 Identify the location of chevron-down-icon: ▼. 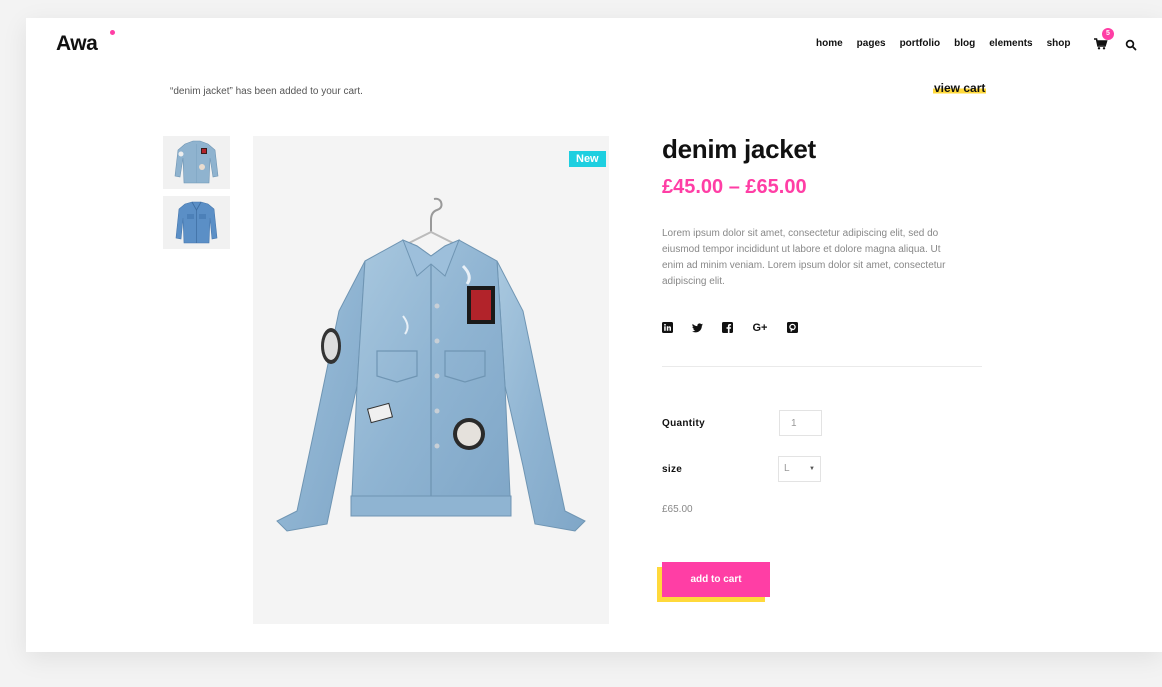
(812, 469).